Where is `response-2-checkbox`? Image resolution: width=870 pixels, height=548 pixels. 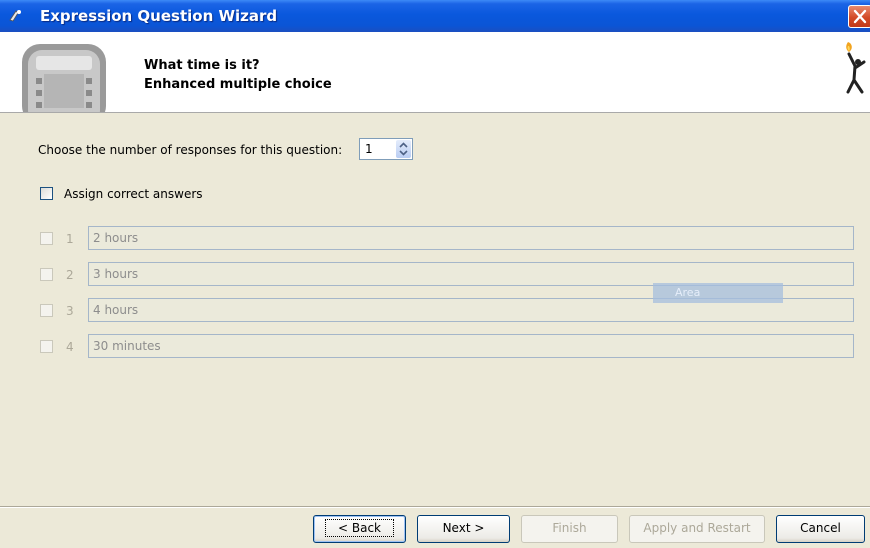 response-2-checkbox is located at coordinates (46, 274).